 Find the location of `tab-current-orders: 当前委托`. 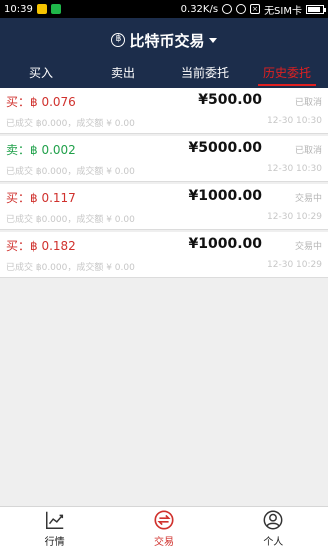

tab-current-orders: 当前委托 is located at coordinates (205, 75).